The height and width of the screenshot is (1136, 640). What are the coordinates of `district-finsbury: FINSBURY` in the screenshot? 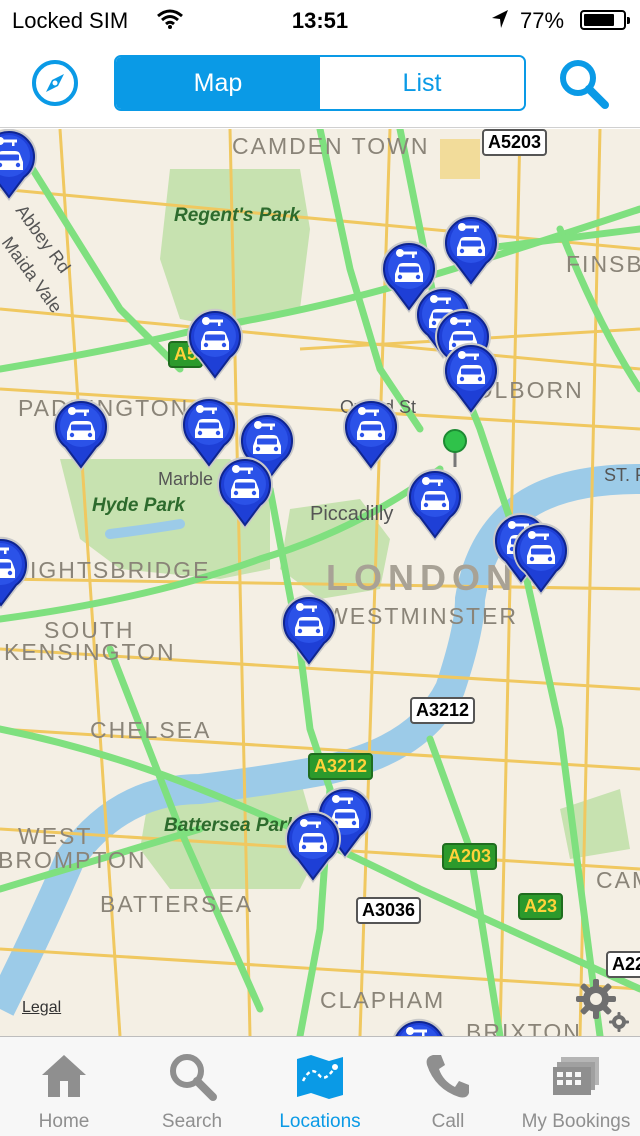 It's located at (603, 264).